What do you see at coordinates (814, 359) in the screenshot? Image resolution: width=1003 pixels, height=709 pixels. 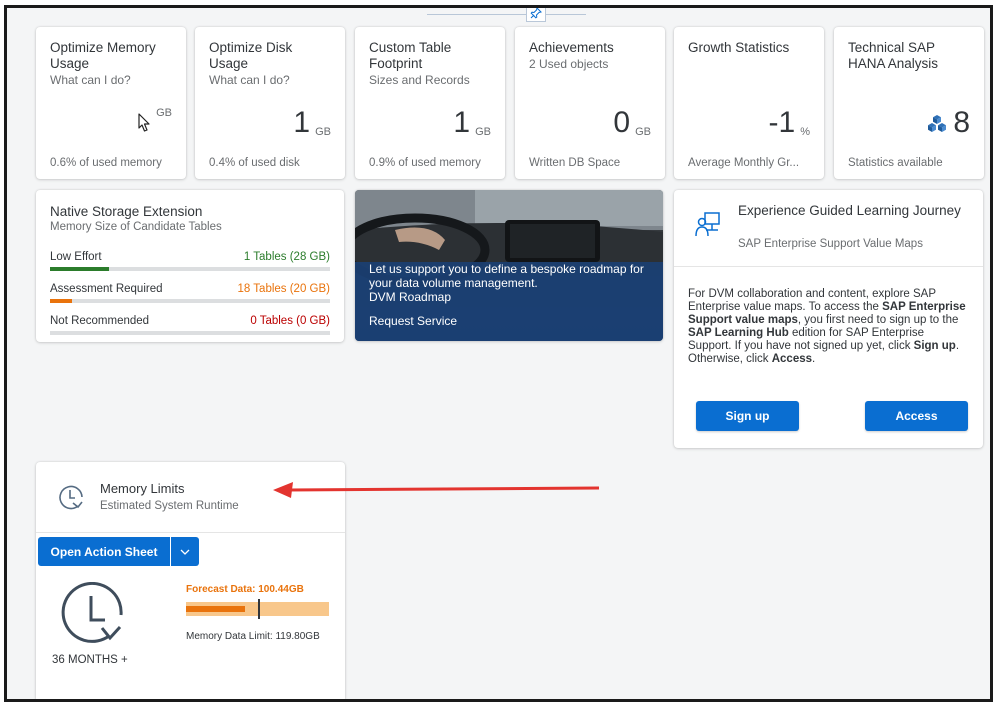 I see `egl-body-part: .` at bounding box center [814, 359].